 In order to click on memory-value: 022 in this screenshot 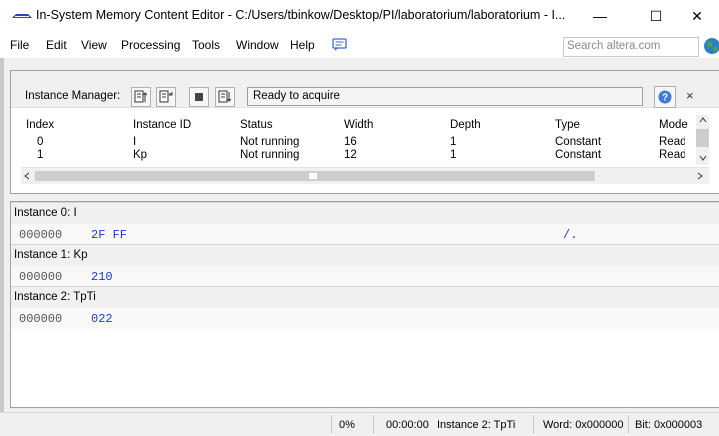, I will do `click(102, 319)`.